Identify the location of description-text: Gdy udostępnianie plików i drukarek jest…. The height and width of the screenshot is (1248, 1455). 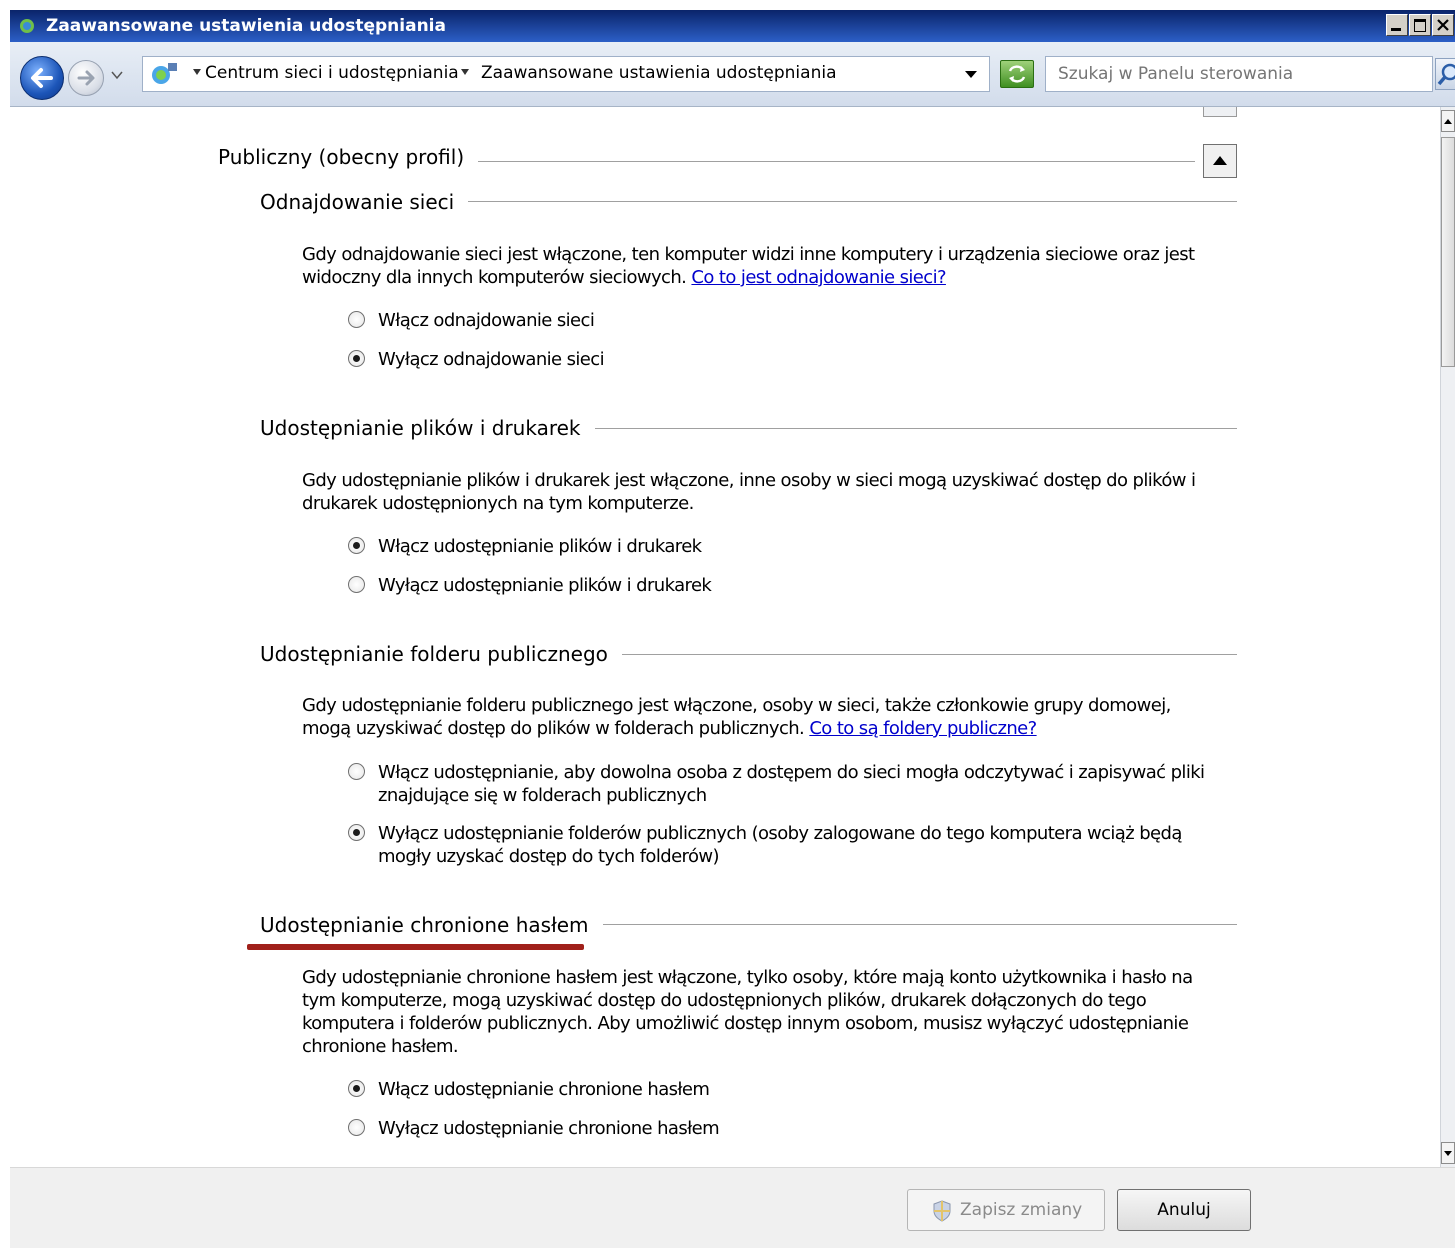
(749, 492).